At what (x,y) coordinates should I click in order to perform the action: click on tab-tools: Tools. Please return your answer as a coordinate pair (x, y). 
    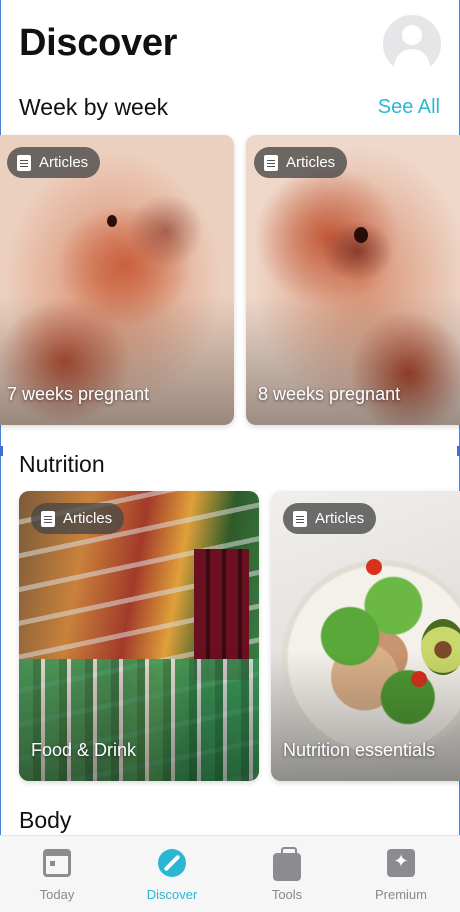
    Looking at the image, I should click on (287, 874).